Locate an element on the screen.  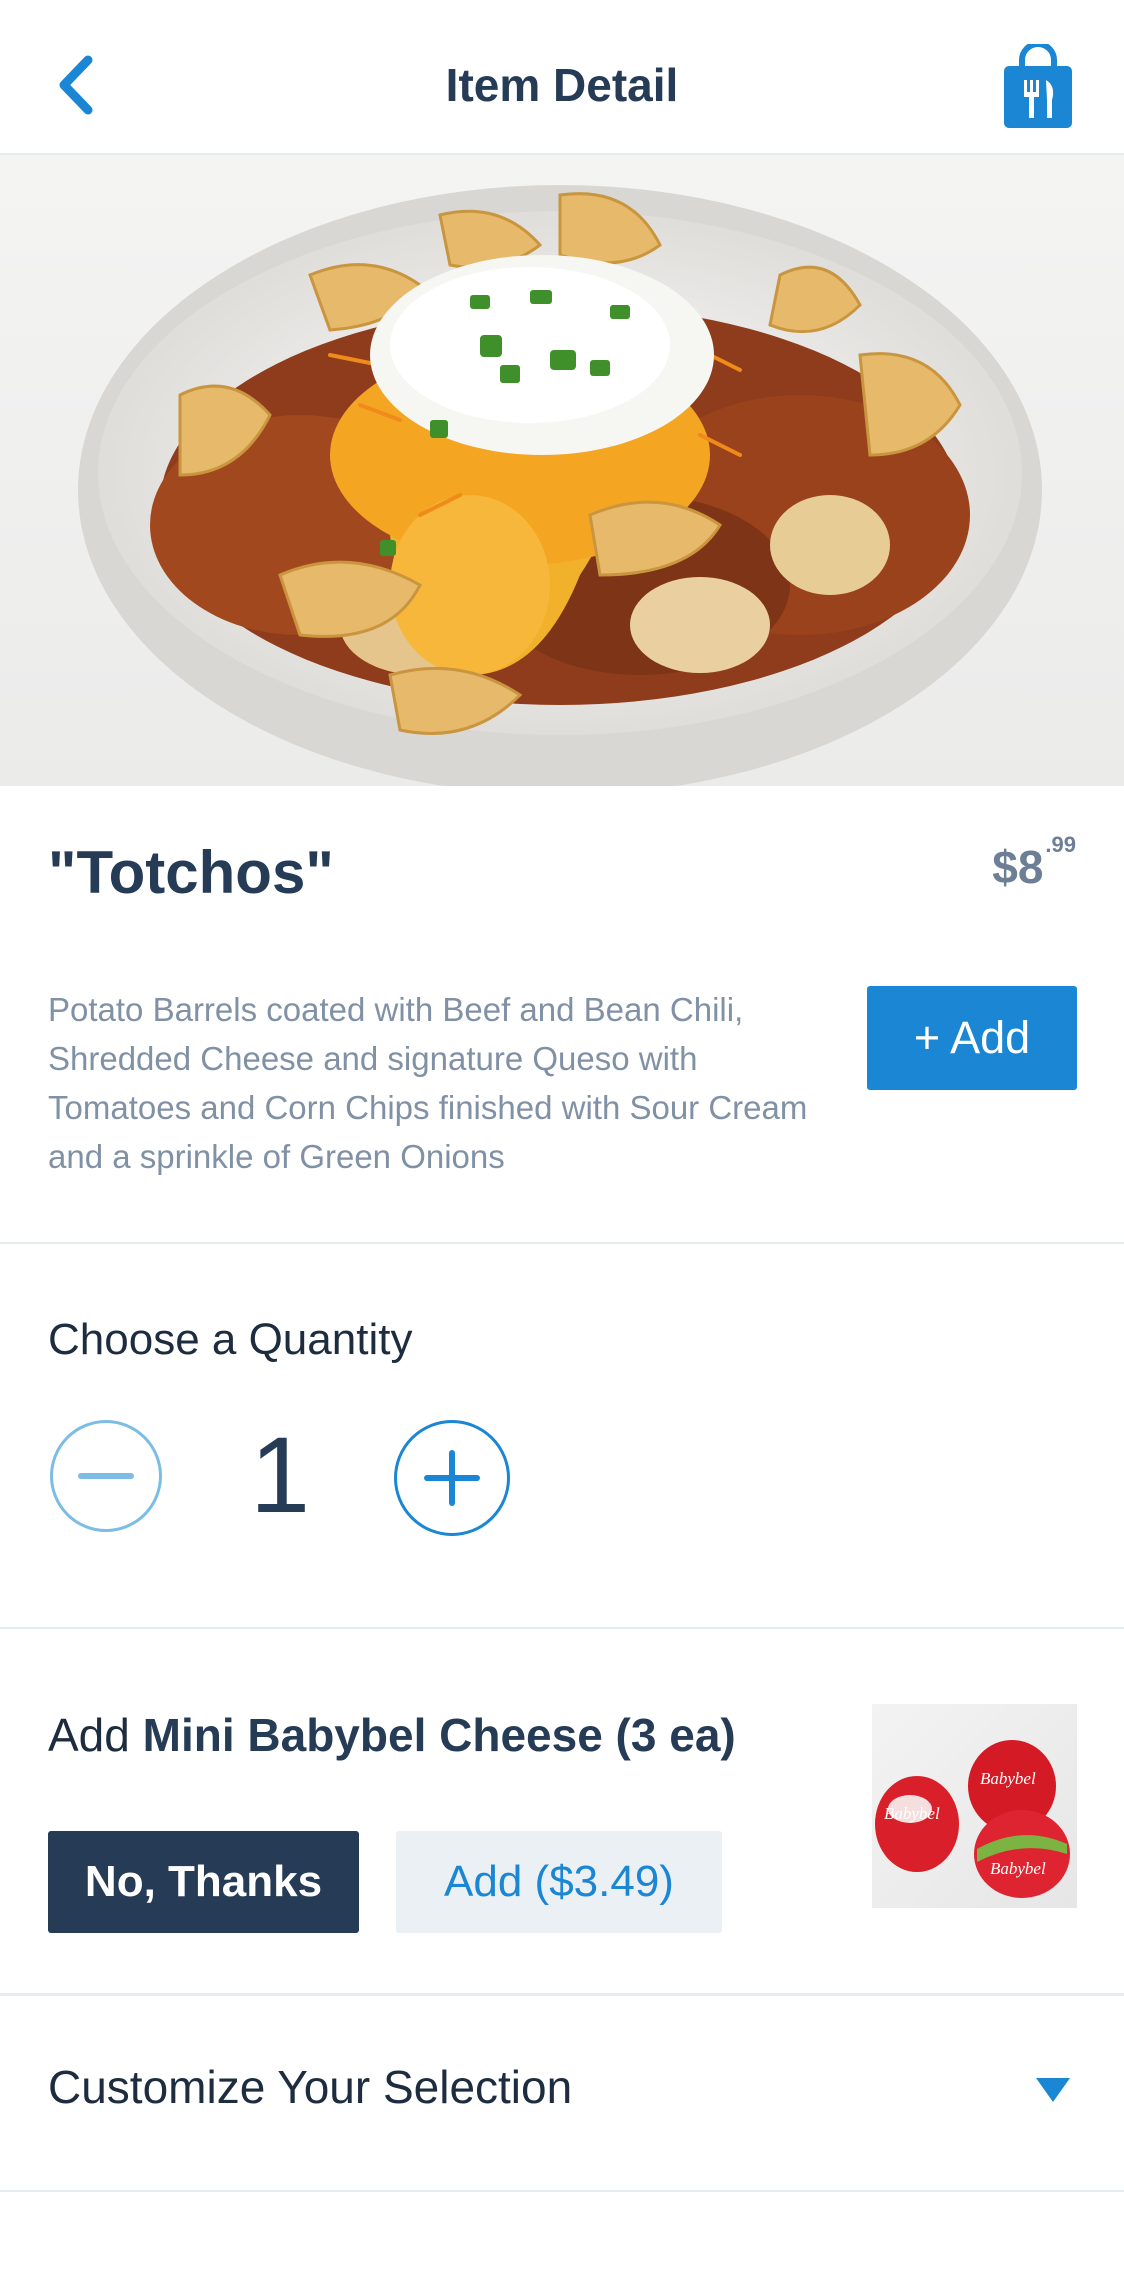
shopping-bag-utensils-icon is located at coordinates (1038, 84).